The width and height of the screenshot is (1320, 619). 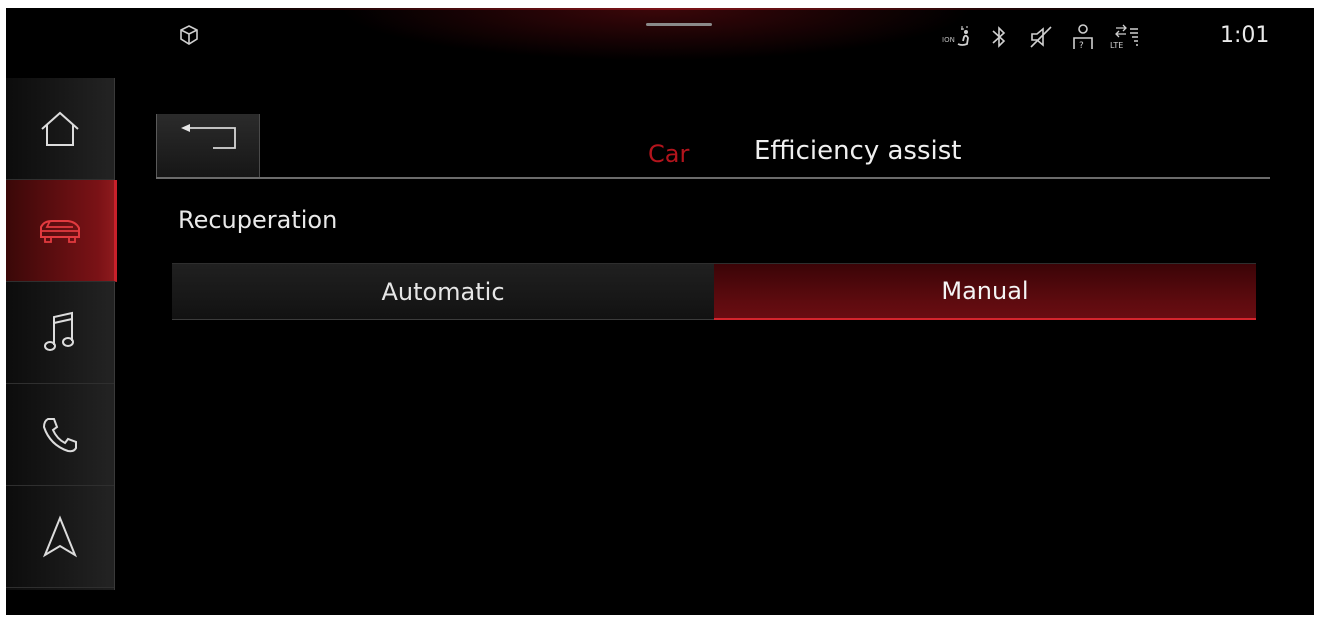 I want to click on user-help-icon: ?, so click(x=1083, y=37).